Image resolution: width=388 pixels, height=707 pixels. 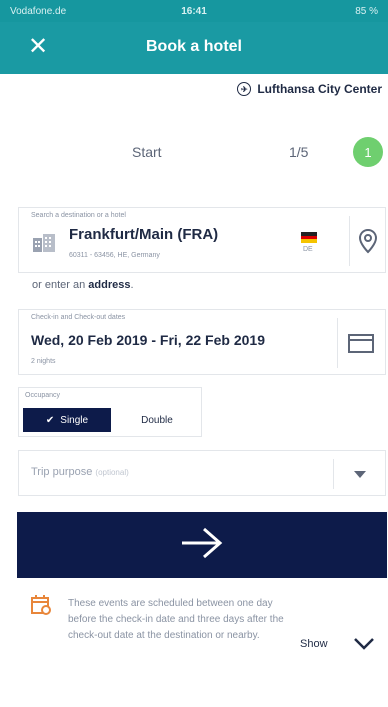 I want to click on battery-label: 85 %, so click(x=367, y=11).